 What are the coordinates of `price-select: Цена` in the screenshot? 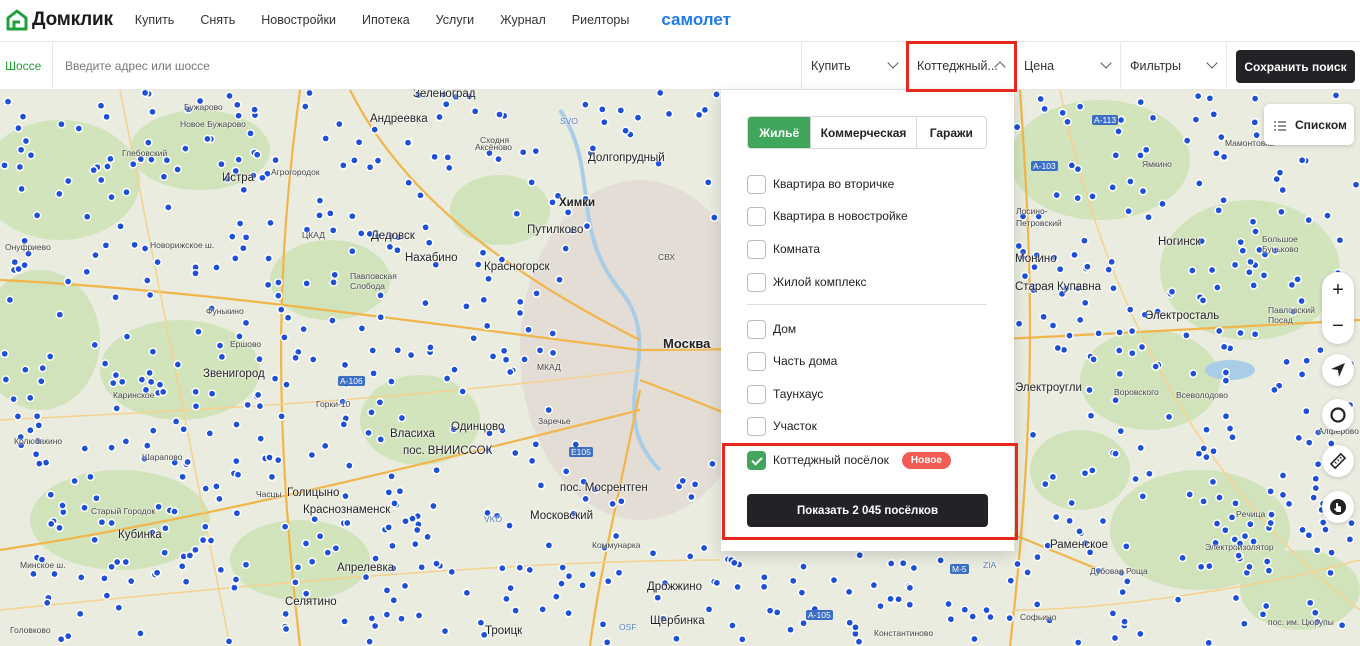 It's located at (1067, 65).